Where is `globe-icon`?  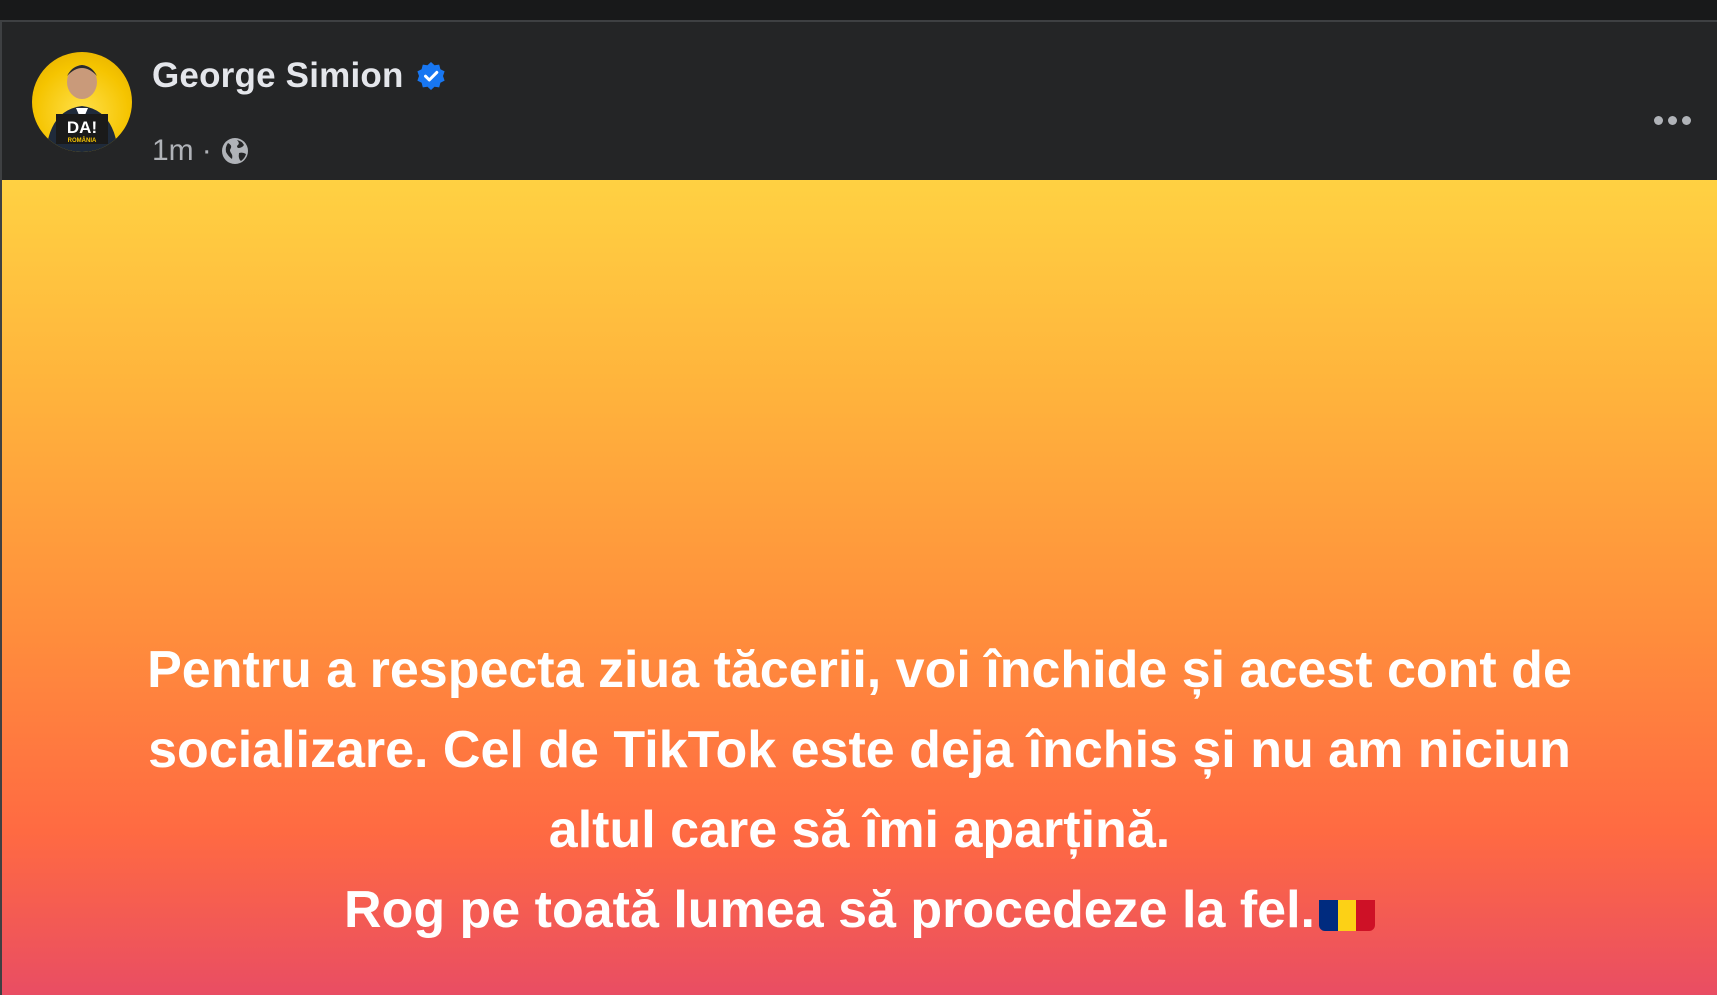
globe-icon is located at coordinates (235, 151).